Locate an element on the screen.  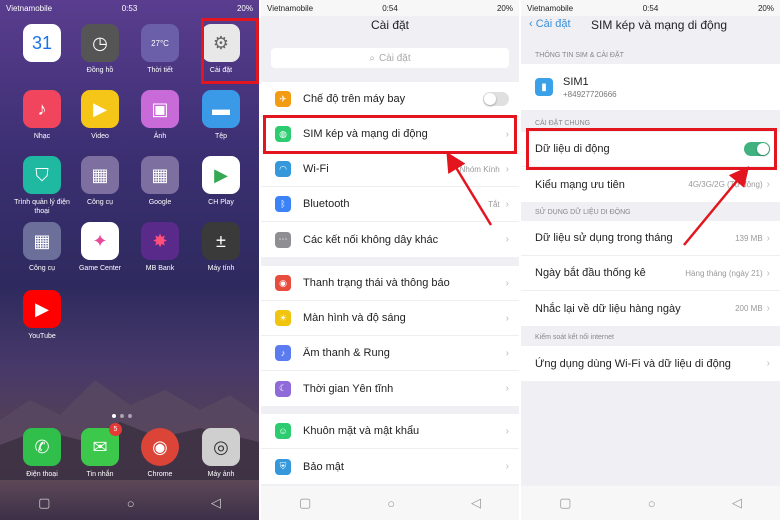
usage-row-value: 200 MB is located at coordinates (749, 308).